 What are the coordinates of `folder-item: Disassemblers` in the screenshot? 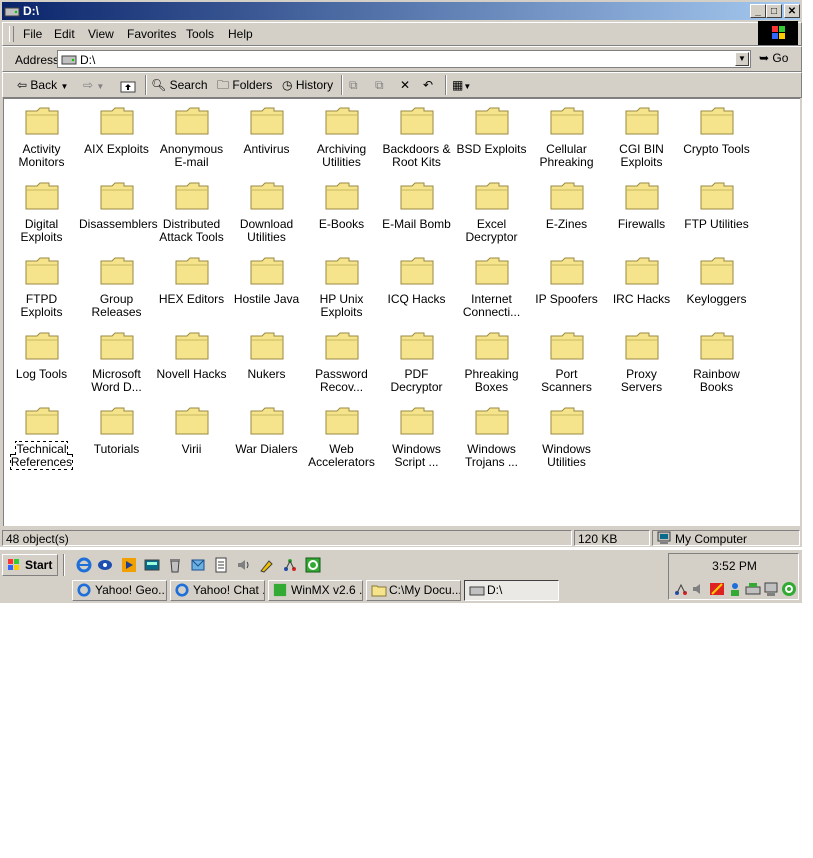 It's located at (118, 211).